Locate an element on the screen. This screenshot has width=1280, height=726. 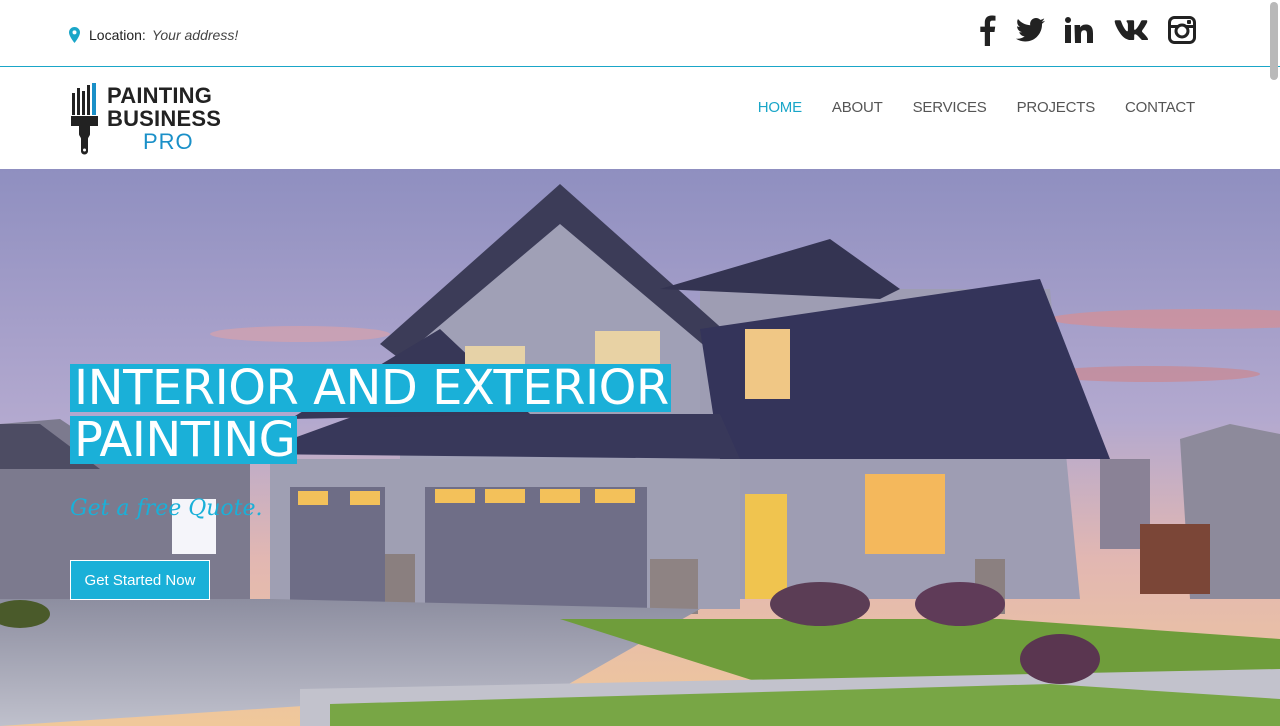
top-bar: Location: Your address! is located at coordinates (640, 33).